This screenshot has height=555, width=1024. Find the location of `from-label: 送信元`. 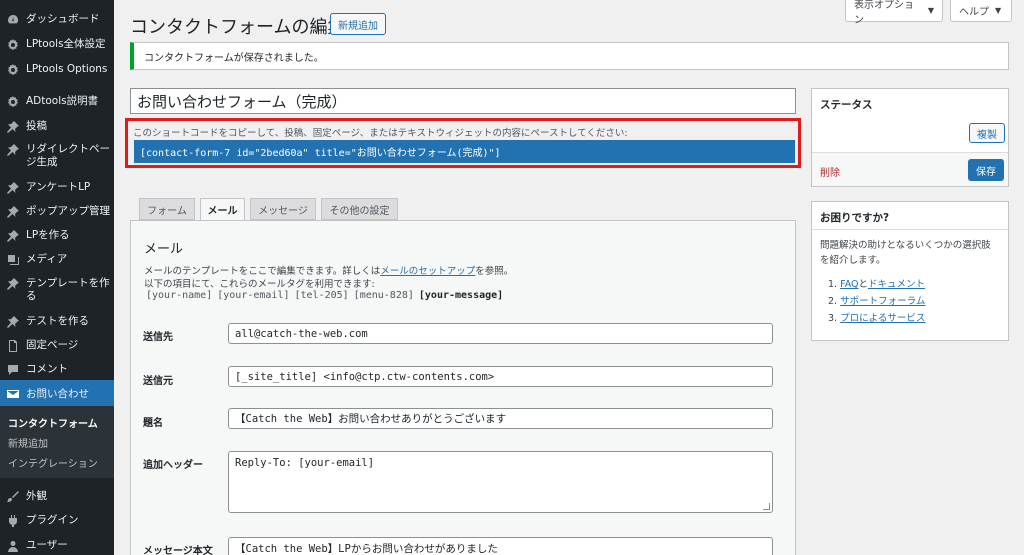

from-label: 送信元 is located at coordinates (158, 381).